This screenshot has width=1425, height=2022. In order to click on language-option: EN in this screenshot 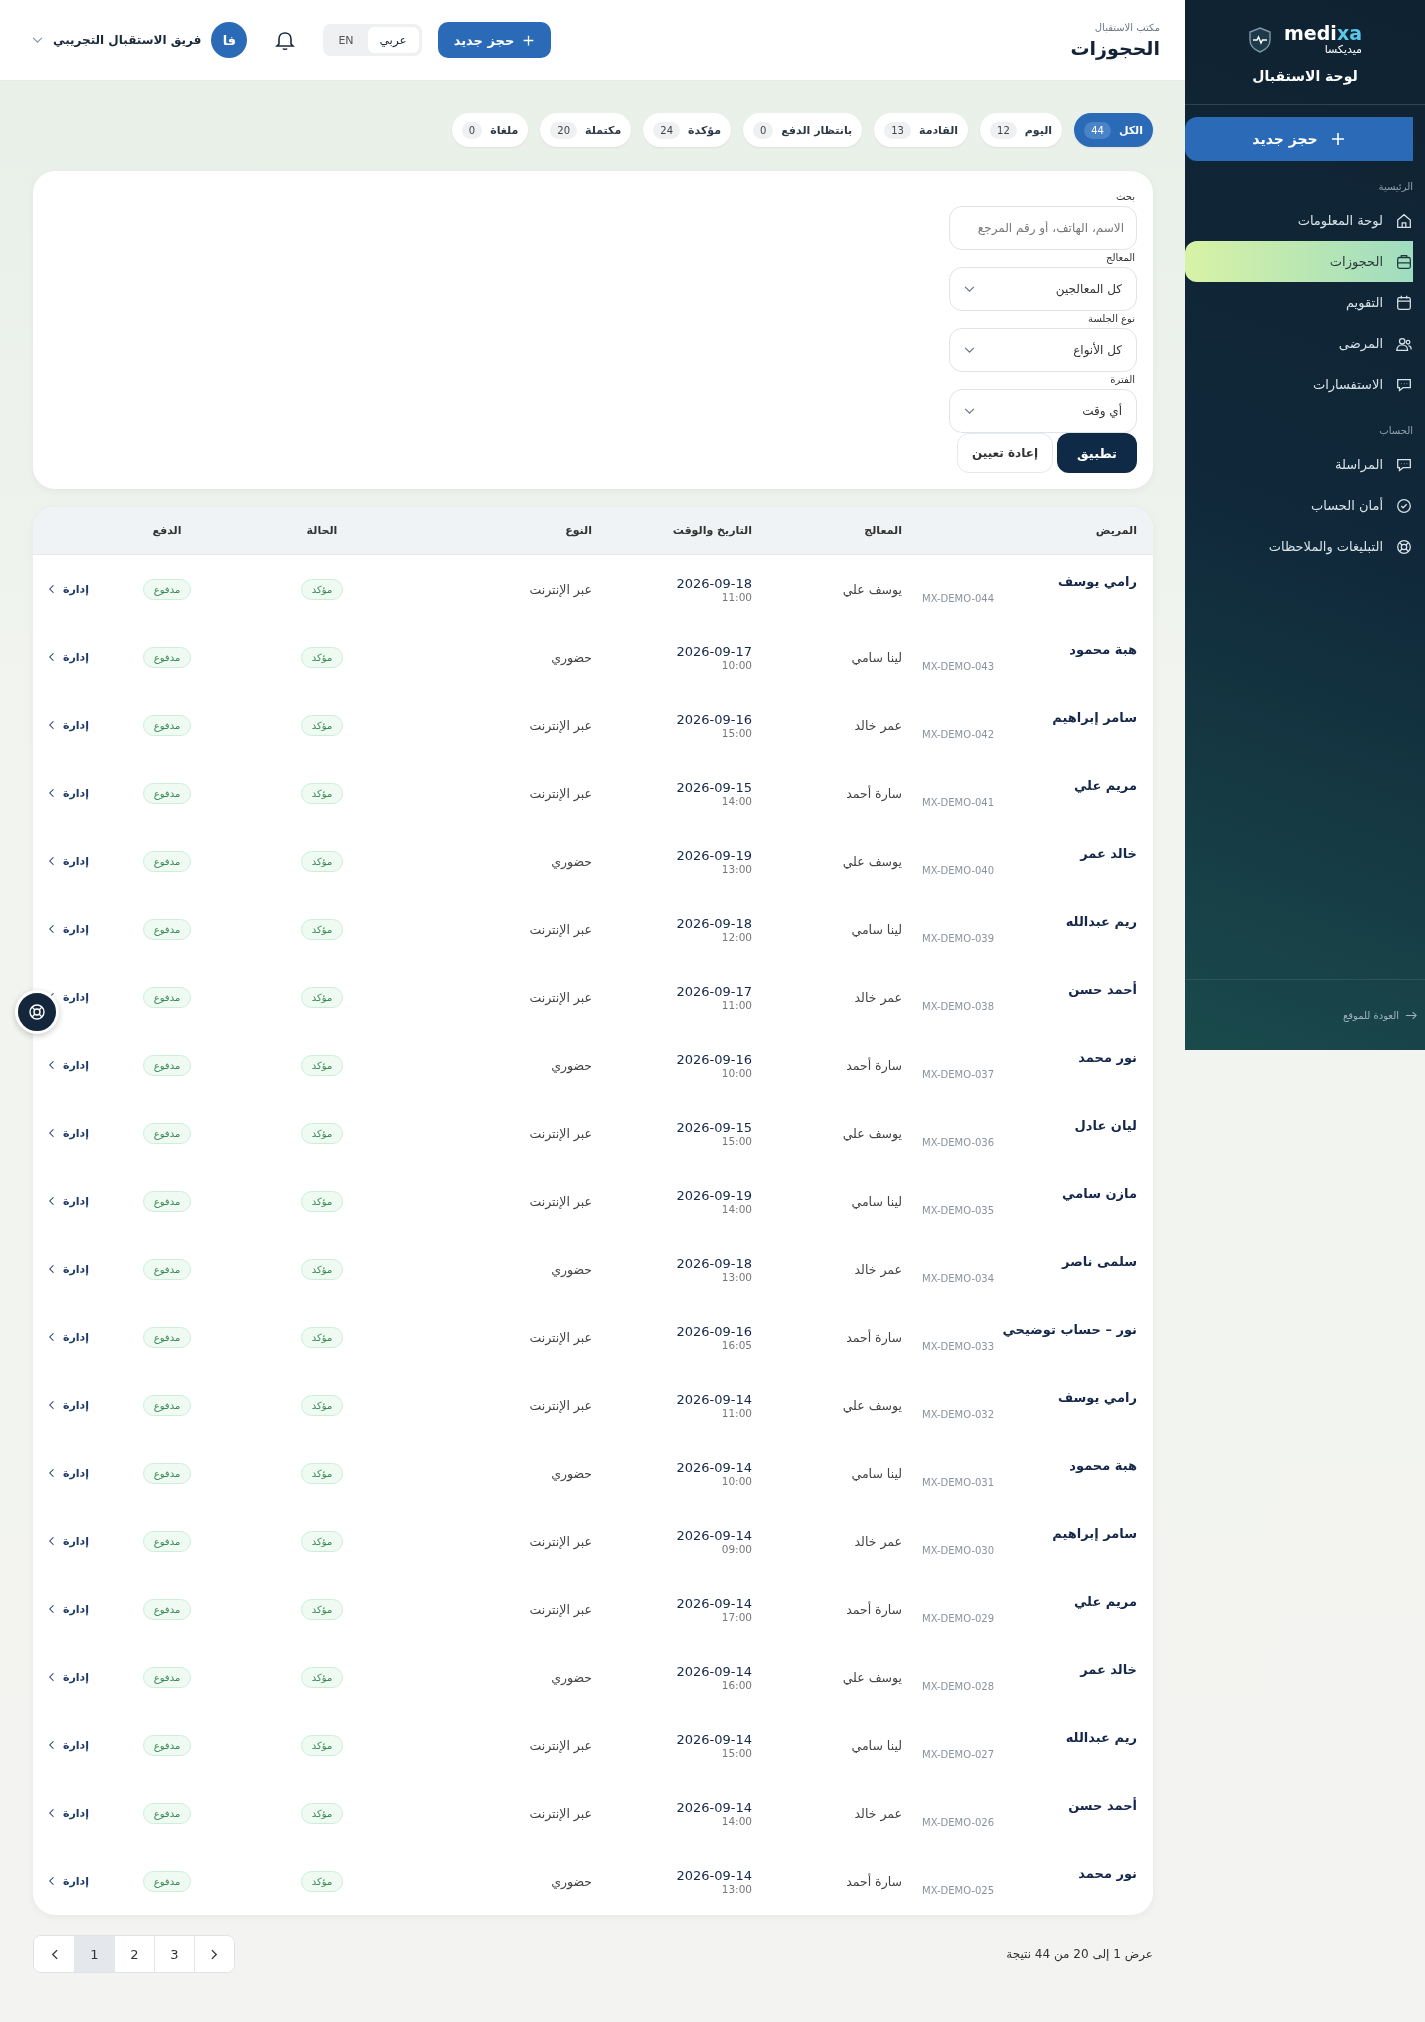, I will do `click(346, 40)`.